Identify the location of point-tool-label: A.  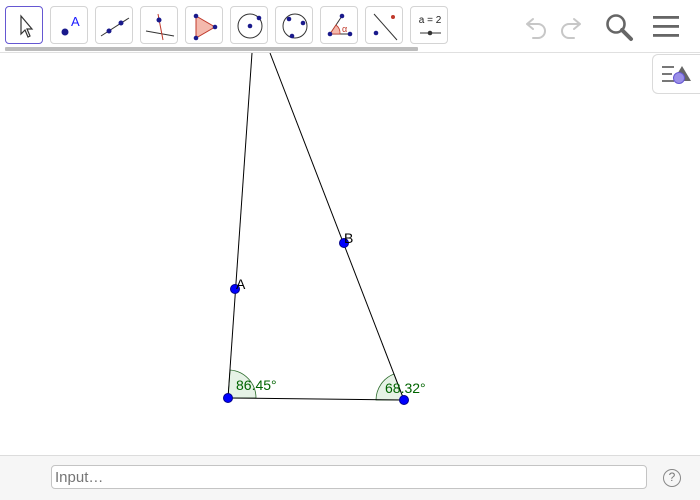
(75, 21).